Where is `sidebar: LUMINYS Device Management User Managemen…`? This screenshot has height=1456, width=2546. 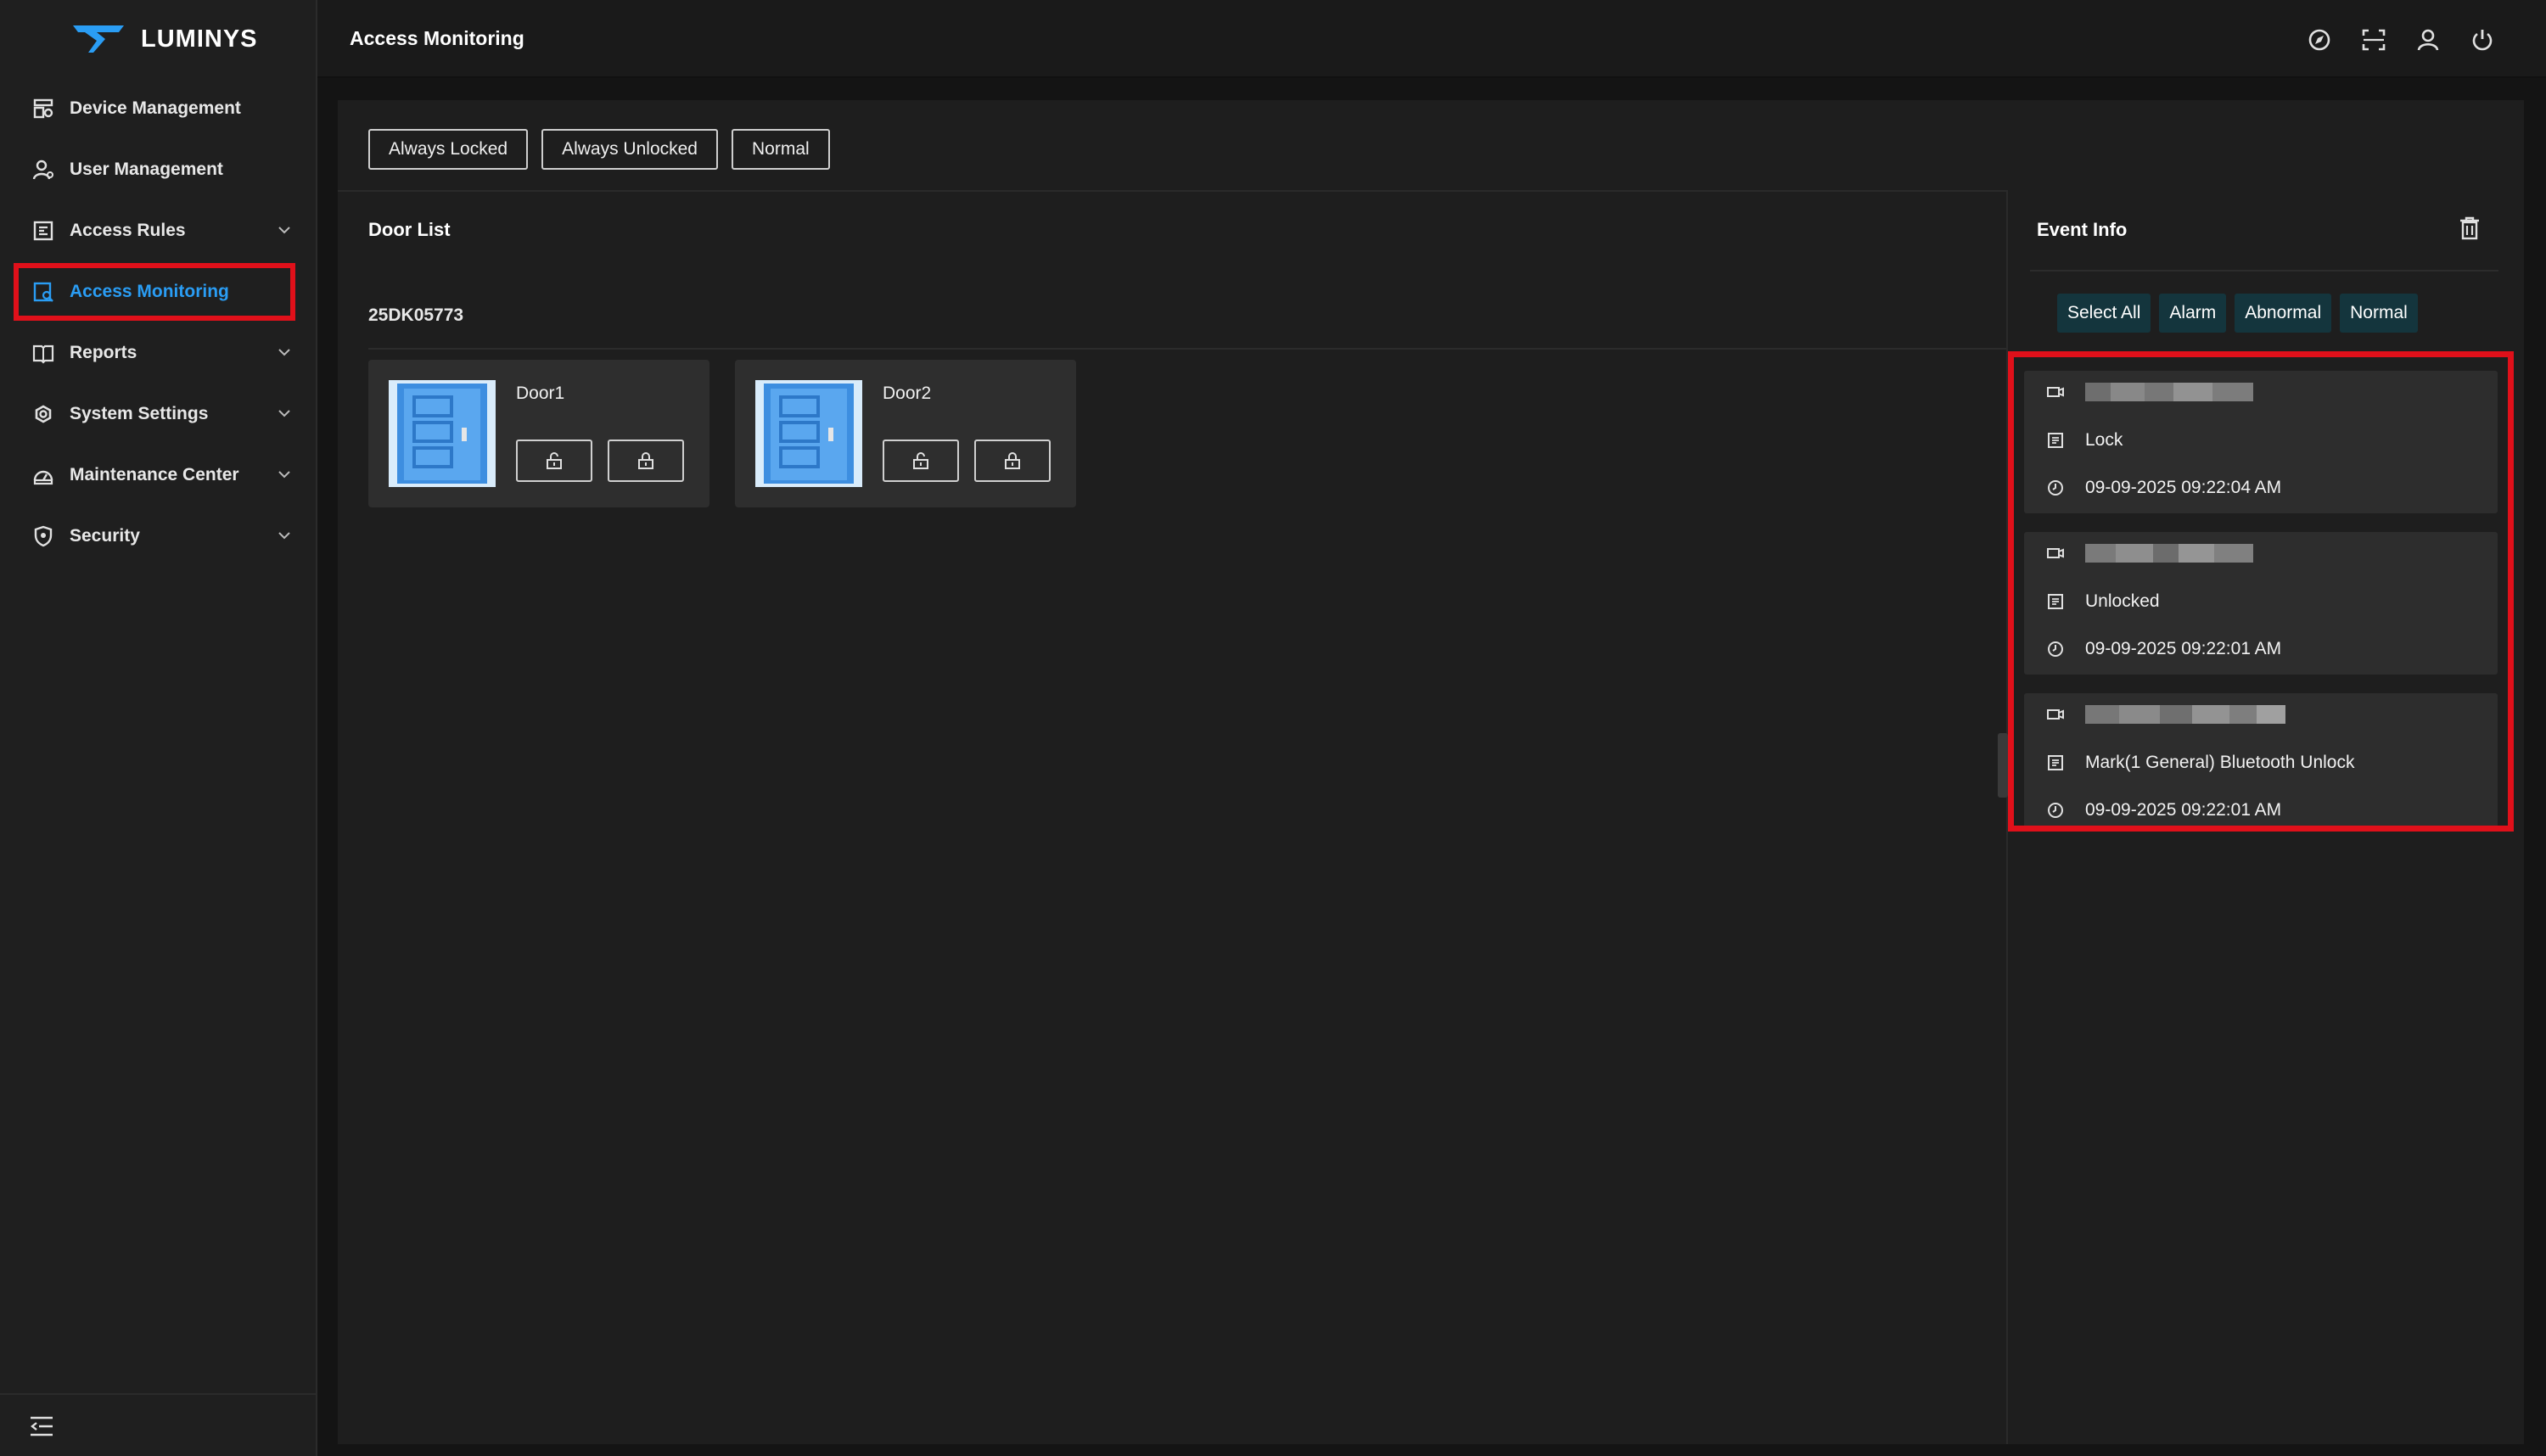 sidebar: LUMINYS Device Management User Managemen… is located at coordinates (158, 728).